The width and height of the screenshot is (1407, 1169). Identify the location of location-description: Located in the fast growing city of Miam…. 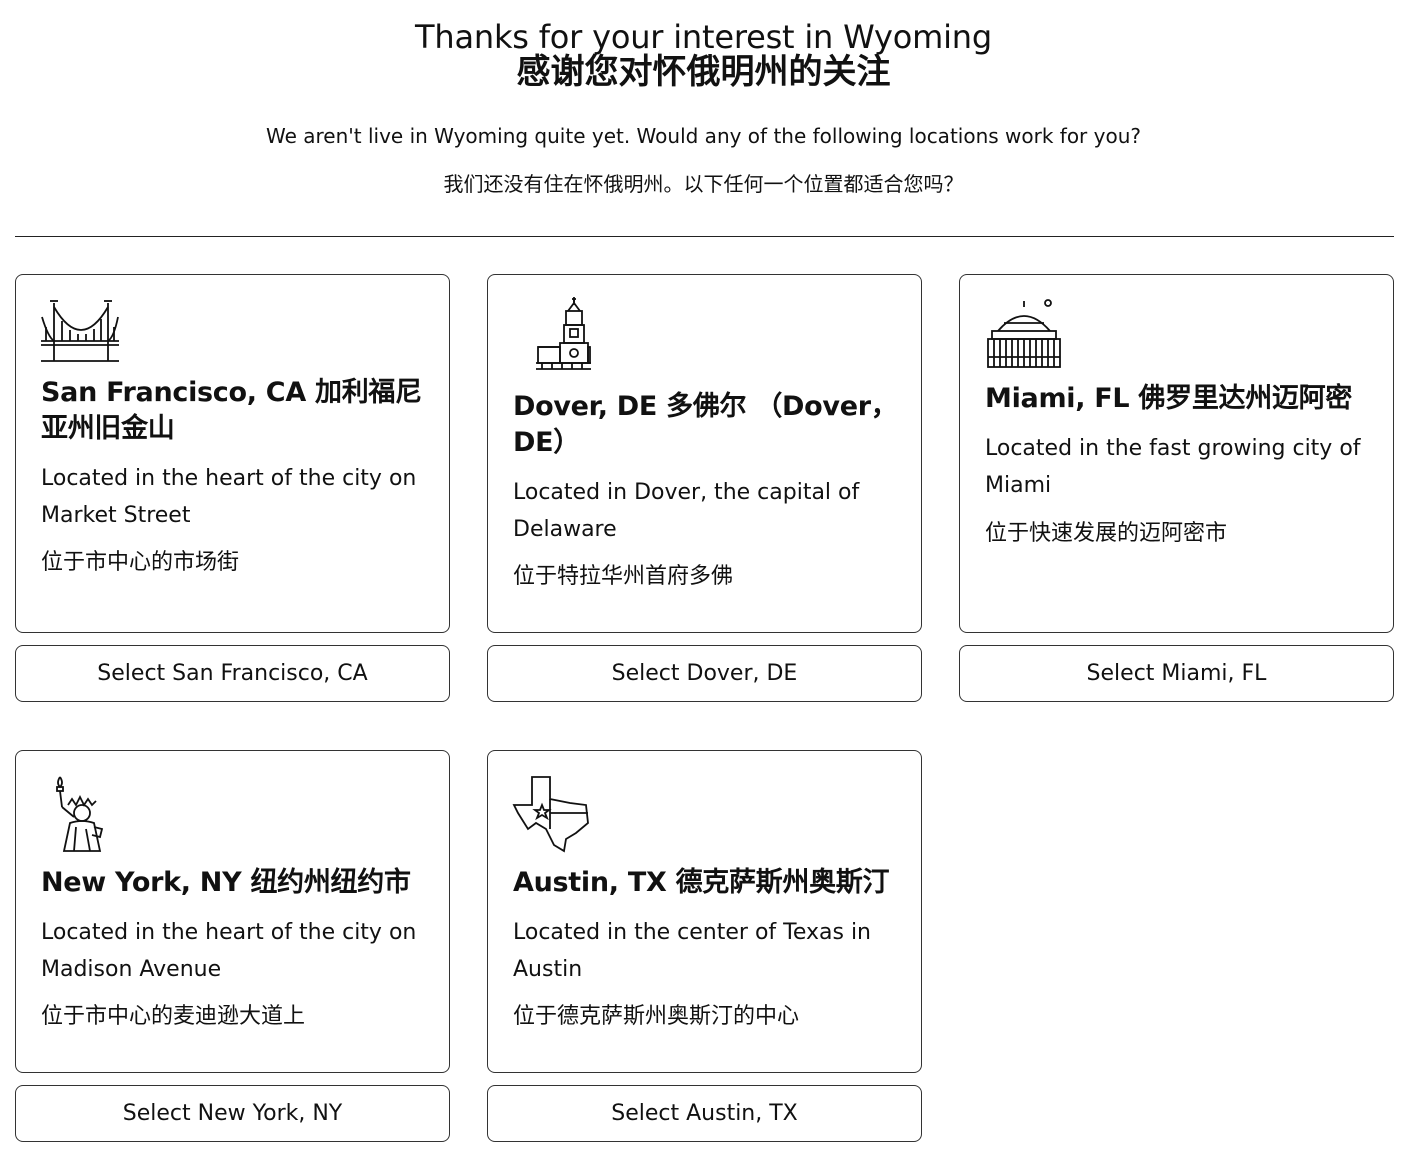
(1173, 467).